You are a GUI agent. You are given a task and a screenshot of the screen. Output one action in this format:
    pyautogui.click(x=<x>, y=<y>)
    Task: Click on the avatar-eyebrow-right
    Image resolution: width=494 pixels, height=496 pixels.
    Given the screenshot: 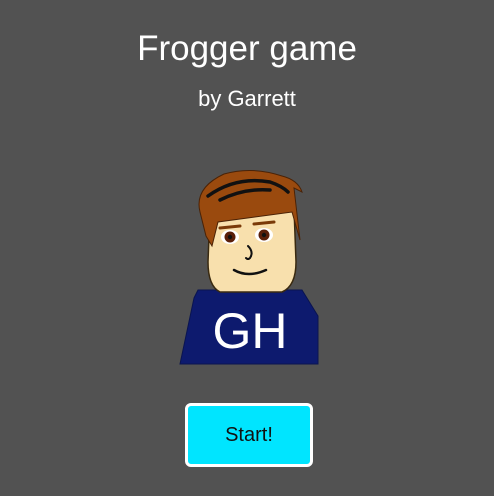 What is the action you would take?
    pyautogui.click(x=264, y=223)
    